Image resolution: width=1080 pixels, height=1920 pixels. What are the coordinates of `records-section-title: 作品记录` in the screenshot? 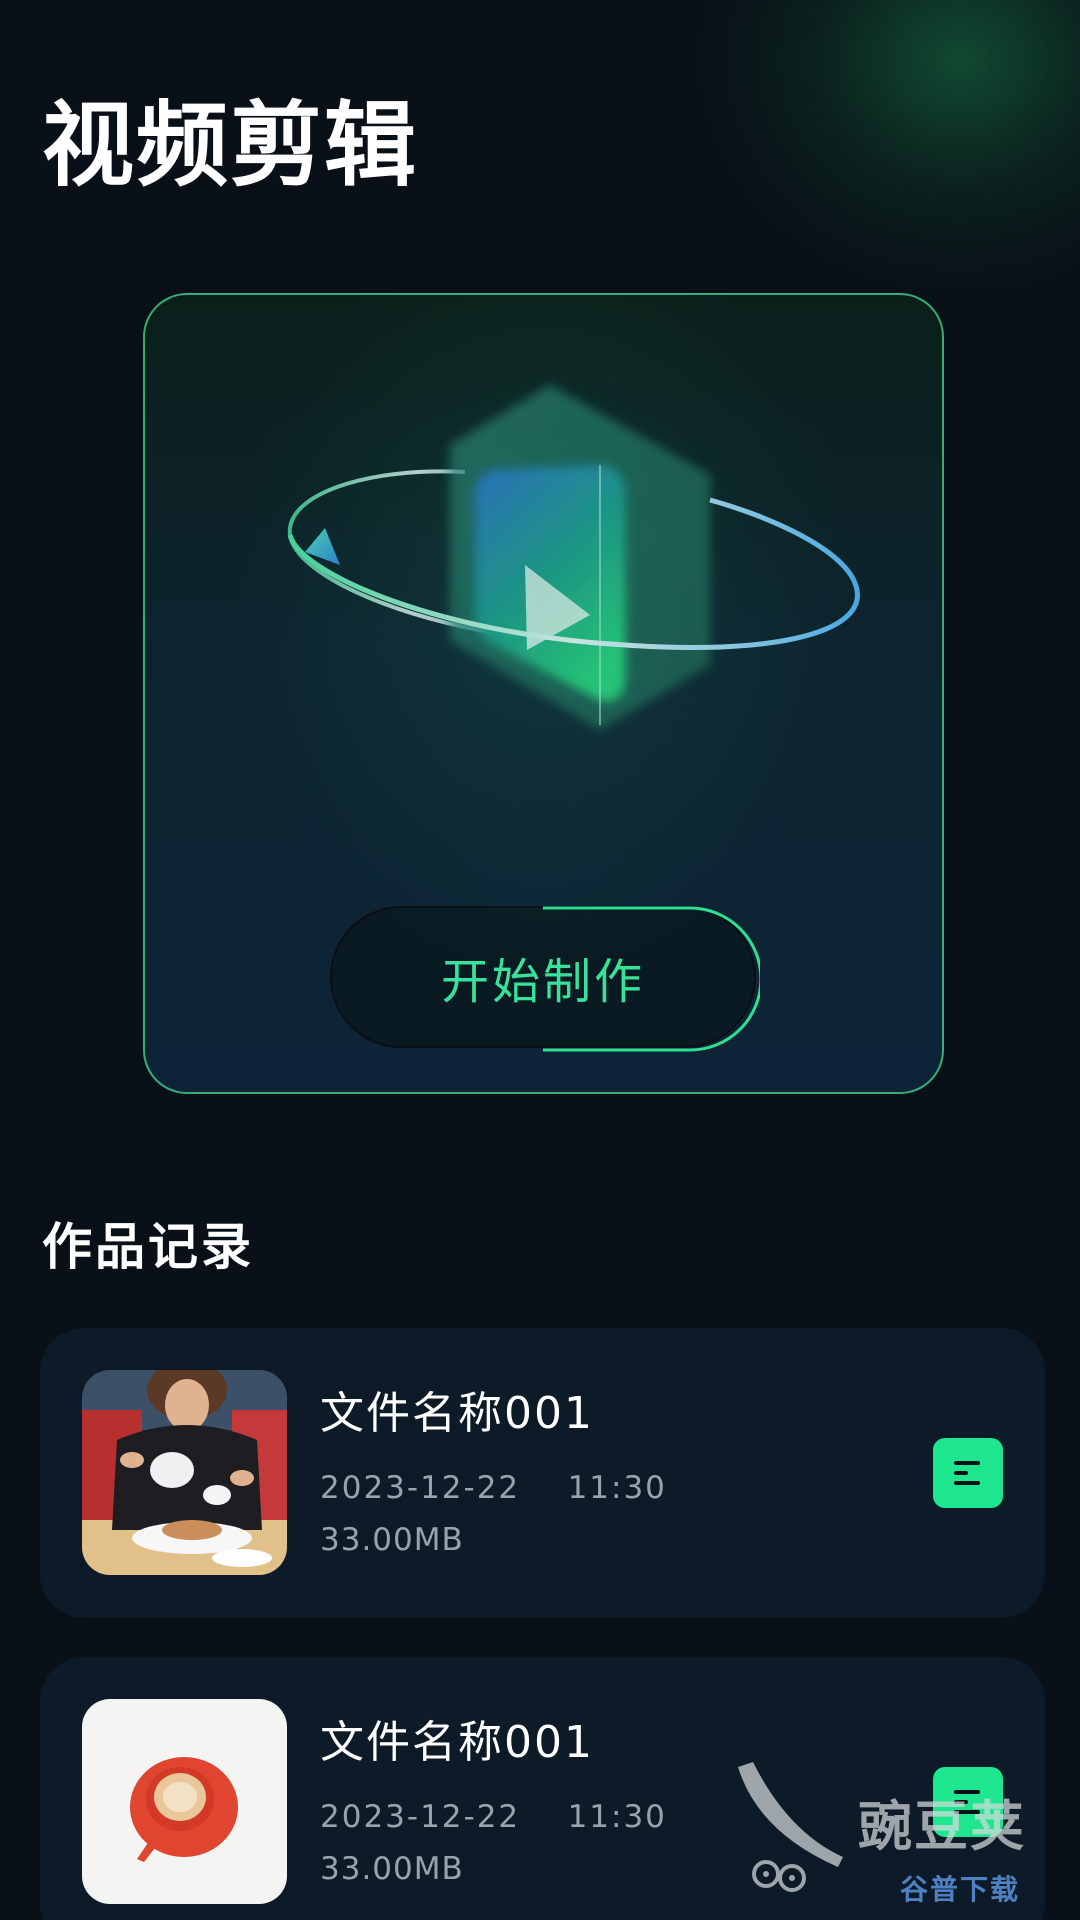 It's located at (148, 1247).